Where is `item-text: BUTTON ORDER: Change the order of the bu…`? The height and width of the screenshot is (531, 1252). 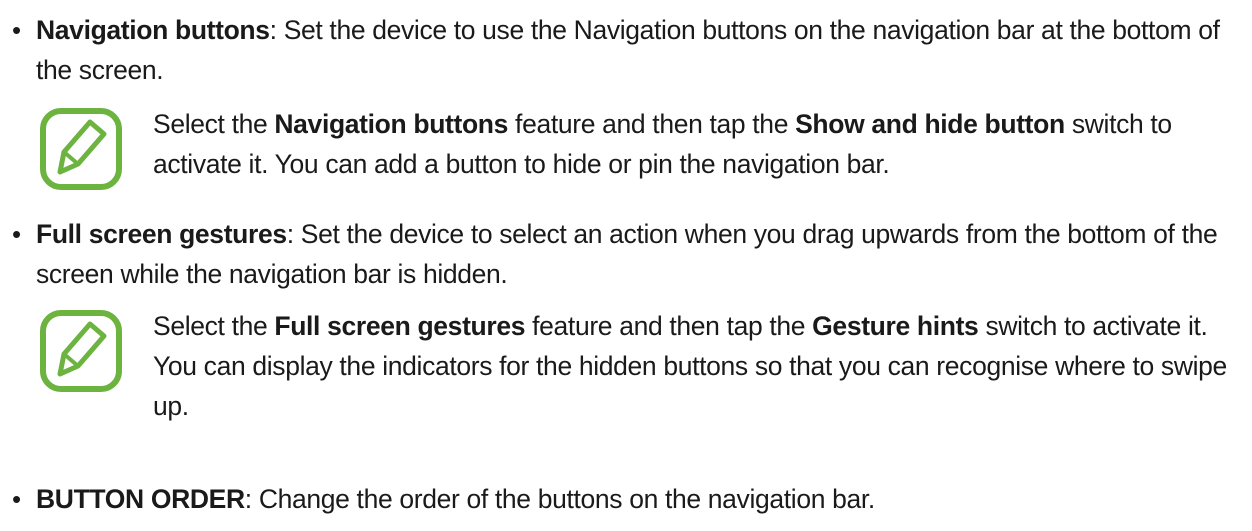
item-text: BUTTON ORDER: Change the order of the bu… is located at coordinates (640, 499).